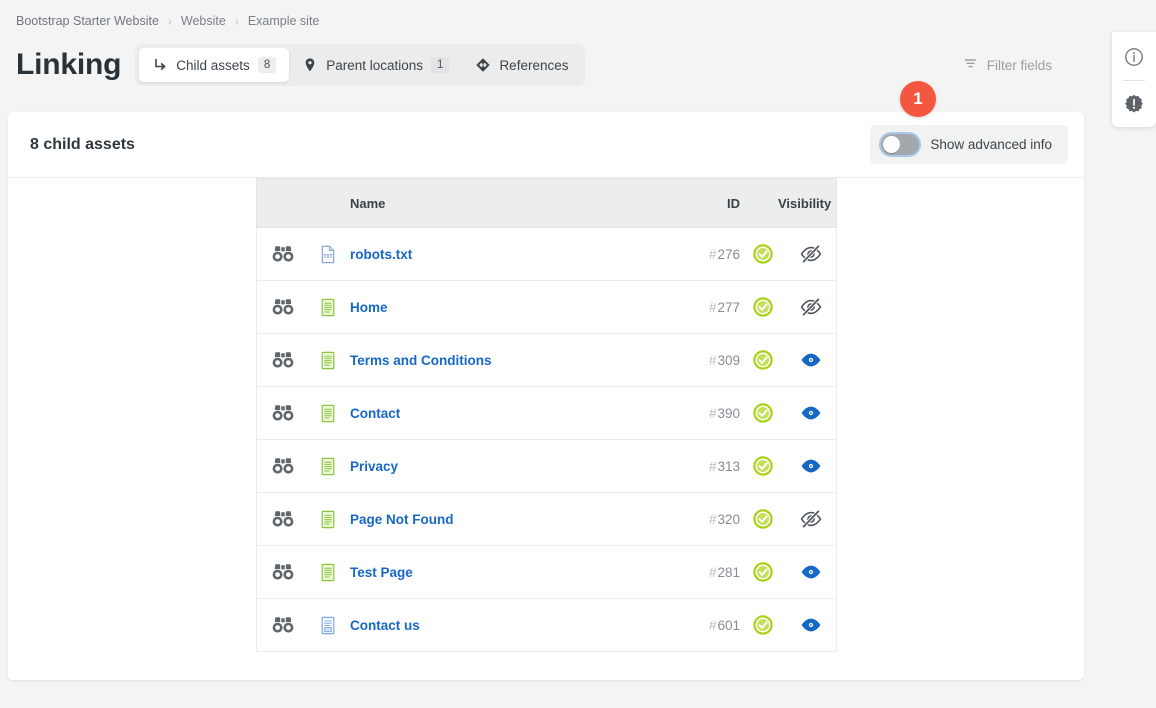 The image size is (1156, 708). Describe the element at coordinates (87, 21) in the screenshot. I see `breadcrumb-item-root: Bootstrap Starter Website` at that location.